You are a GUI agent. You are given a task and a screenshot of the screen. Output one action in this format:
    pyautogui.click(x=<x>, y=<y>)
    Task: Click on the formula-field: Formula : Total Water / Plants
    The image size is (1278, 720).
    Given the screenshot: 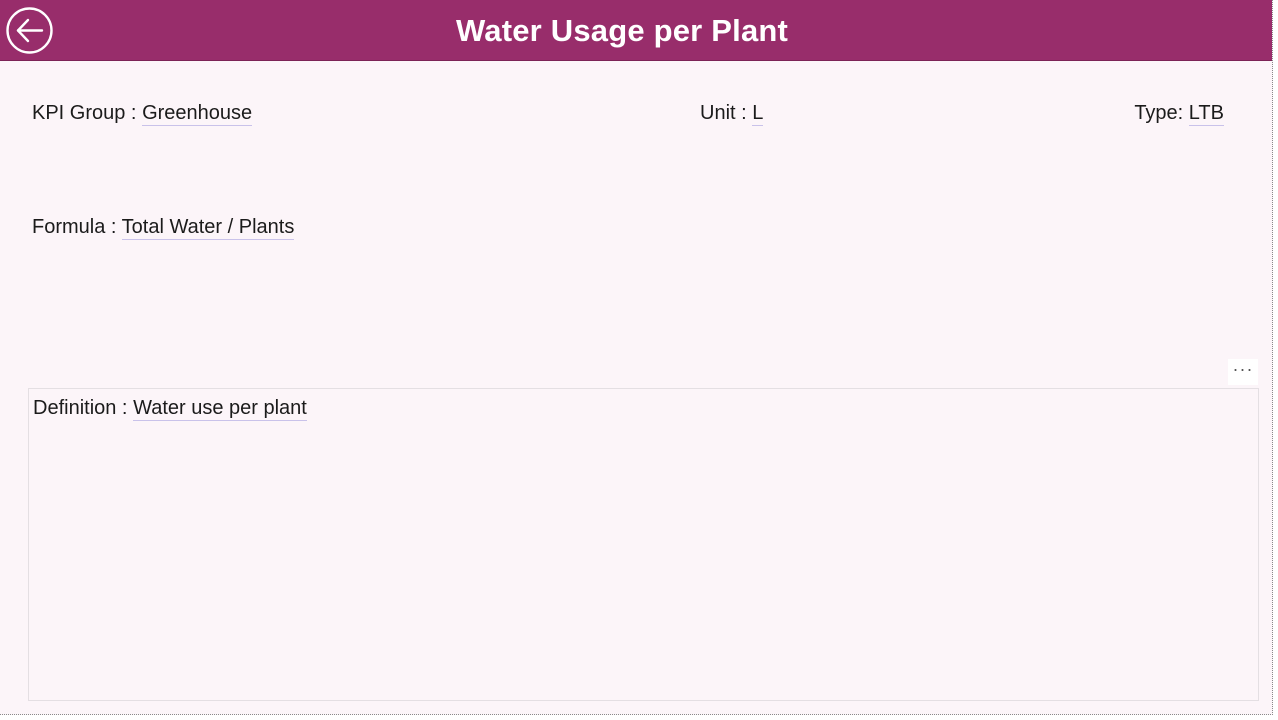 What is the action you would take?
    pyautogui.click(x=163, y=228)
    